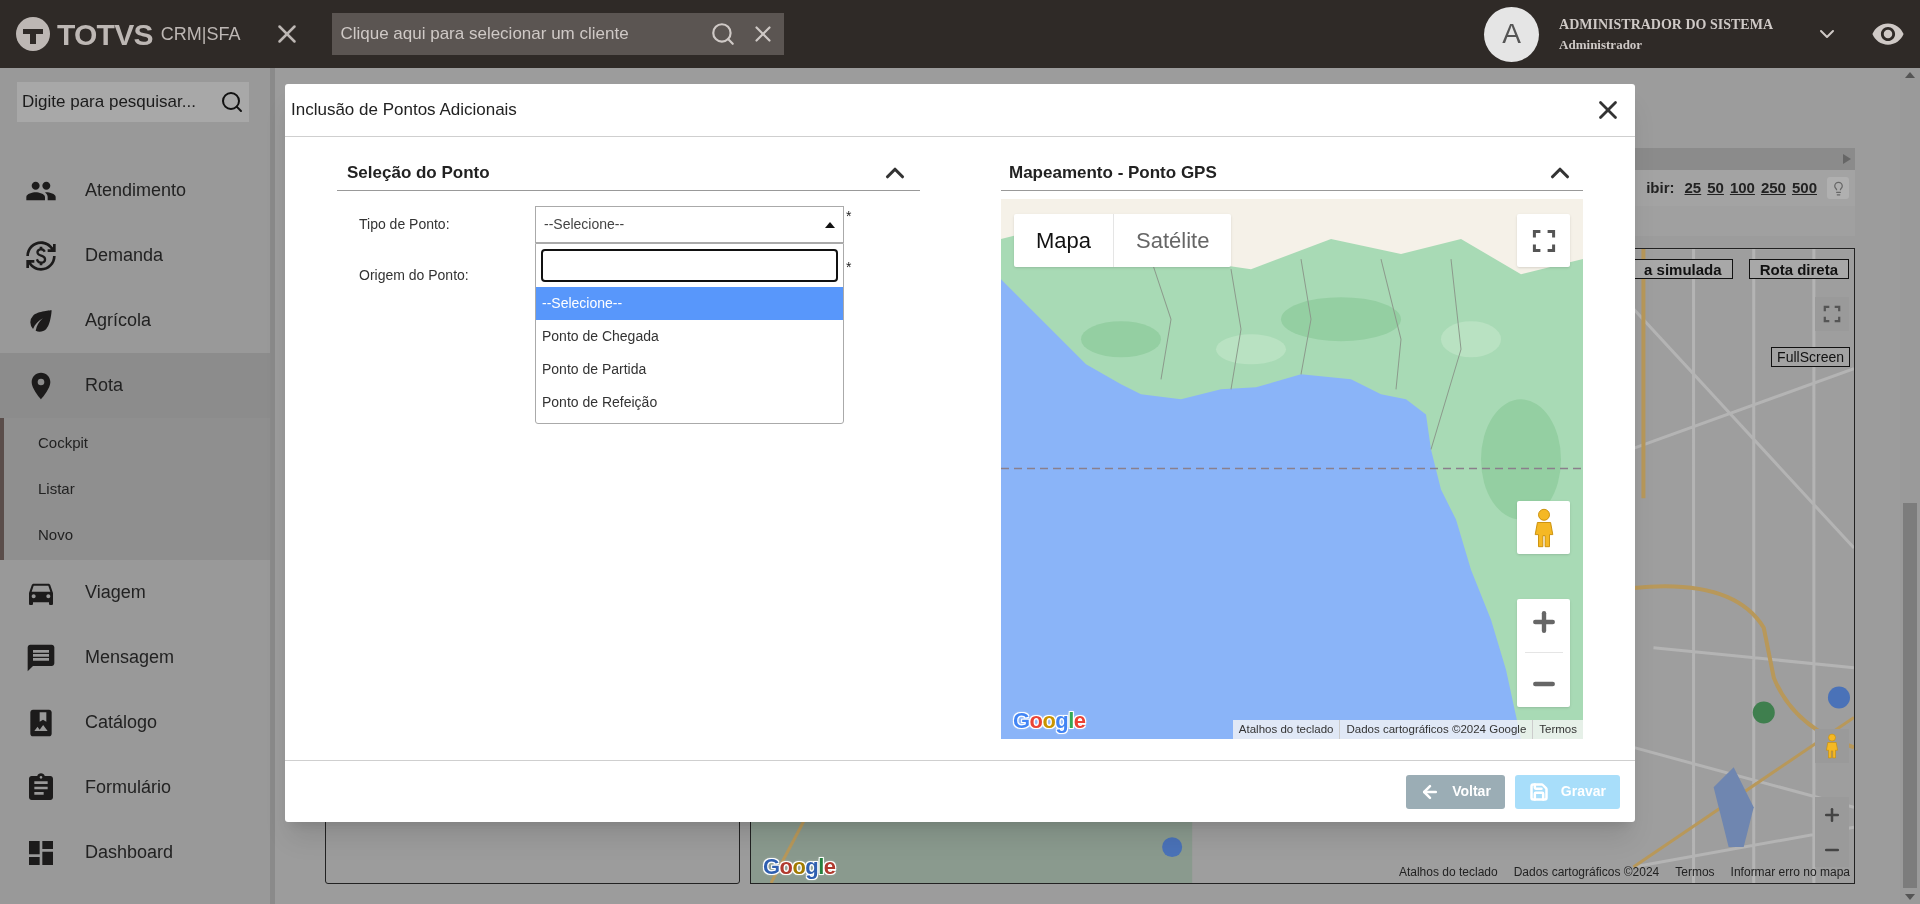 This screenshot has height=904, width=1920. What do you see at coordinates (689, 224) in the screenshot?
I see `select-field: --Selecione--` at bounding box center [689, 224].